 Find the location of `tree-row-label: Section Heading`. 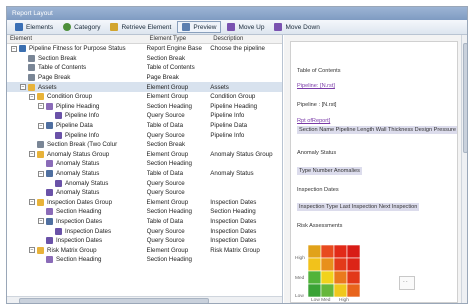

tree-row-label: Section Heading is located at coordinates (79, 212).